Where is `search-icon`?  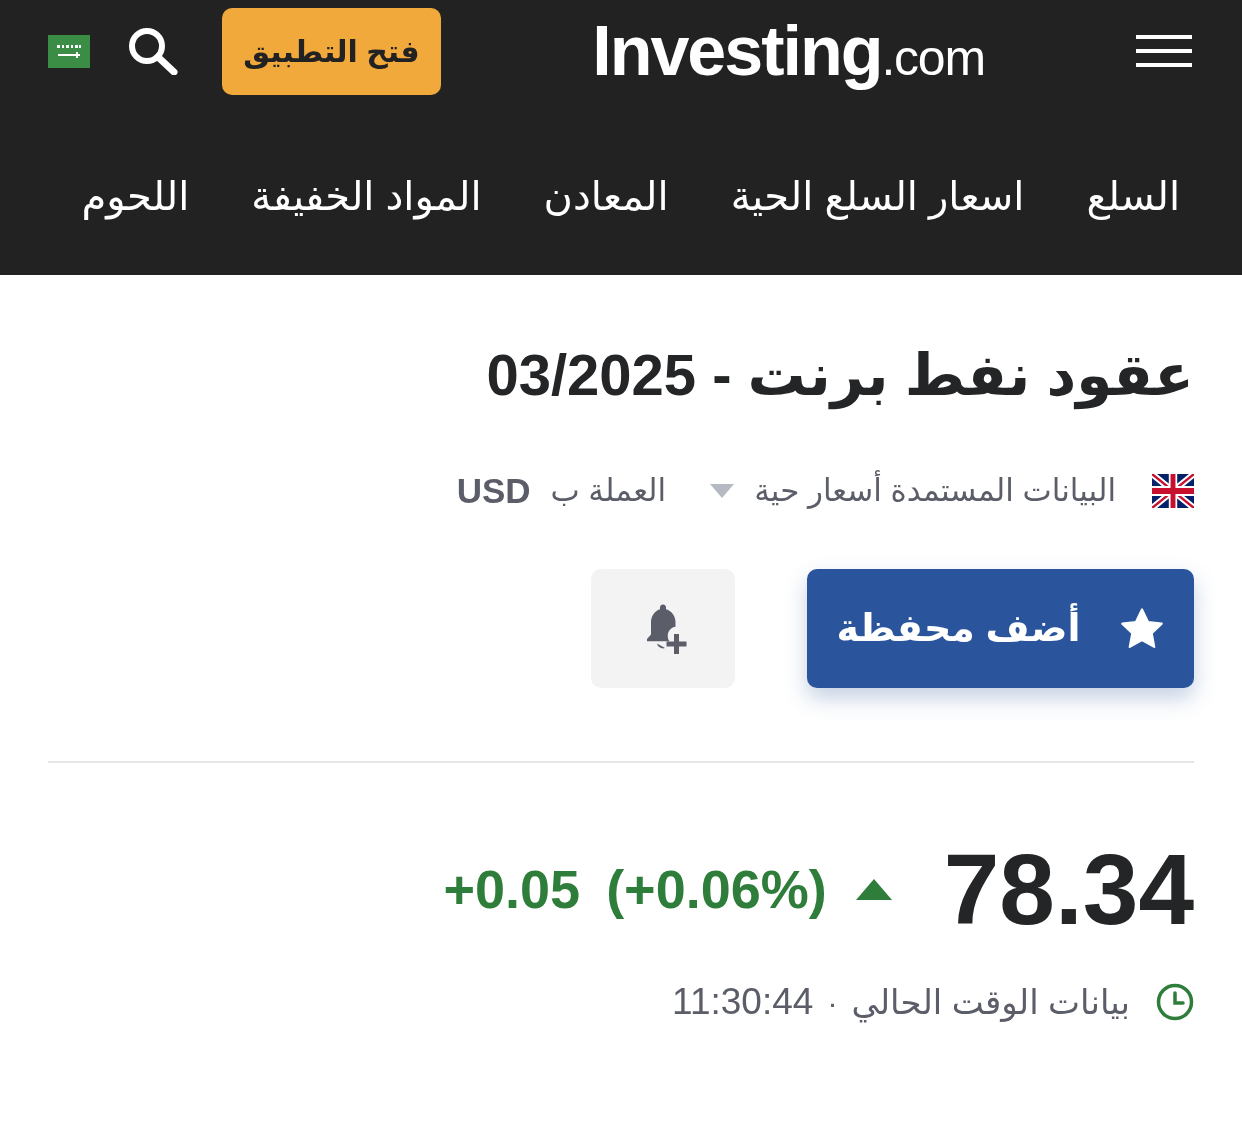 search-icon is located at coordinates (153, 51).